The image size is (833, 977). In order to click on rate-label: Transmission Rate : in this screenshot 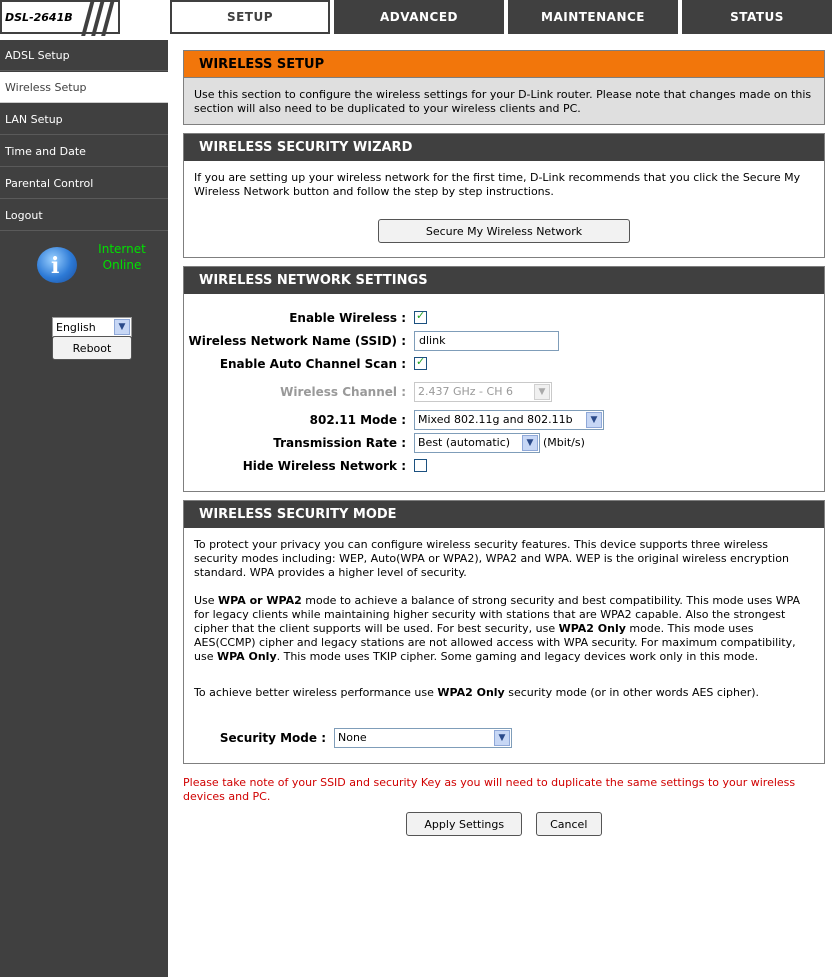, I will do `click(339, 442)`.